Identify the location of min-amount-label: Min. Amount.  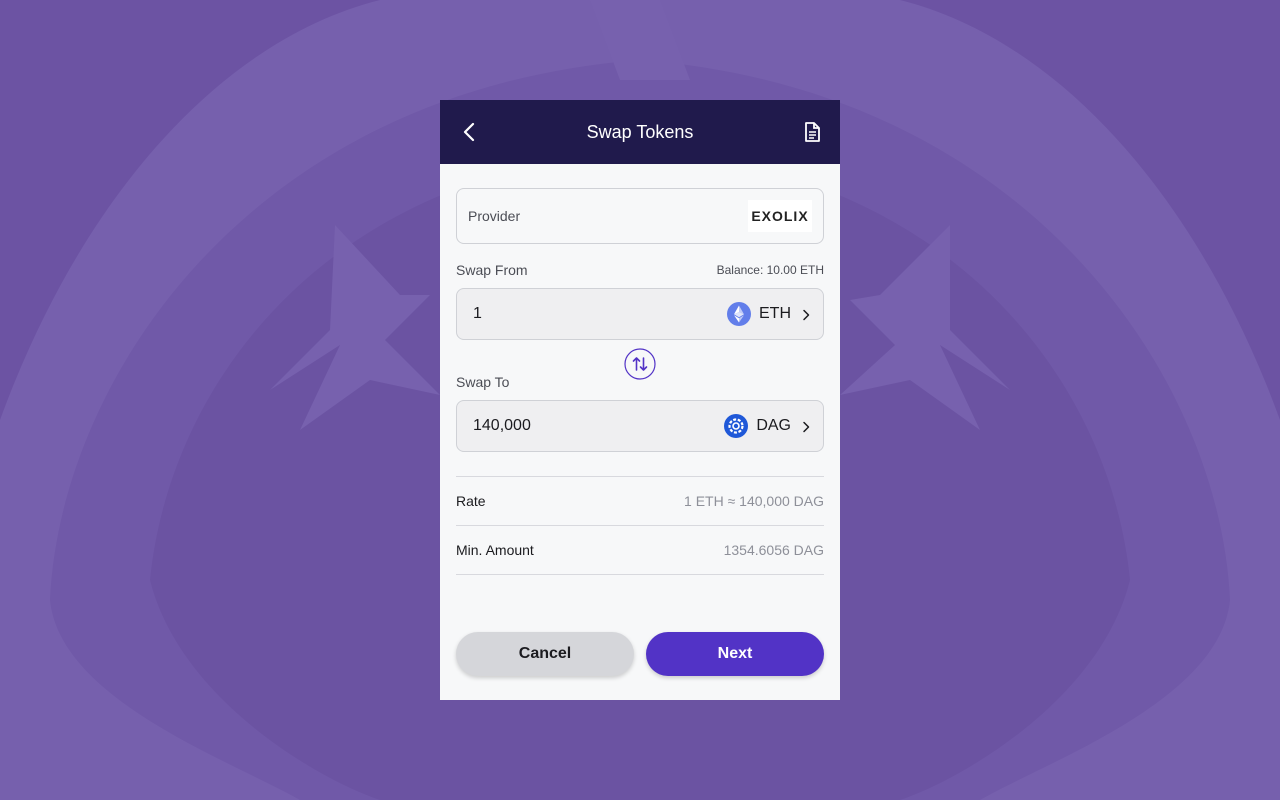
(495, 550).